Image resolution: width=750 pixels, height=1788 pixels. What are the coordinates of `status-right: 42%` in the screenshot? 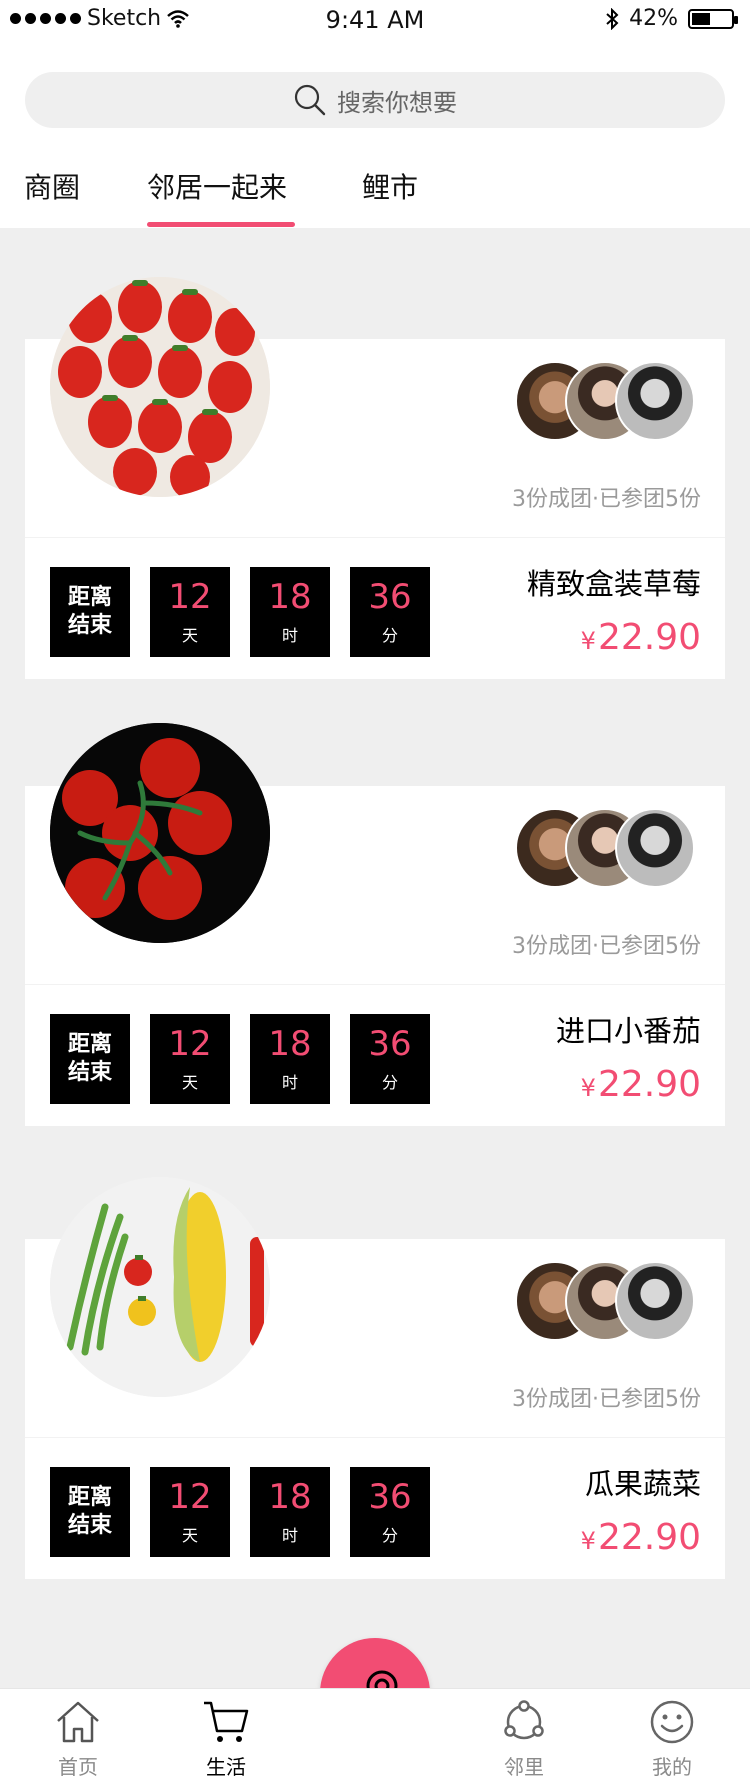 It's located at (671, 18).